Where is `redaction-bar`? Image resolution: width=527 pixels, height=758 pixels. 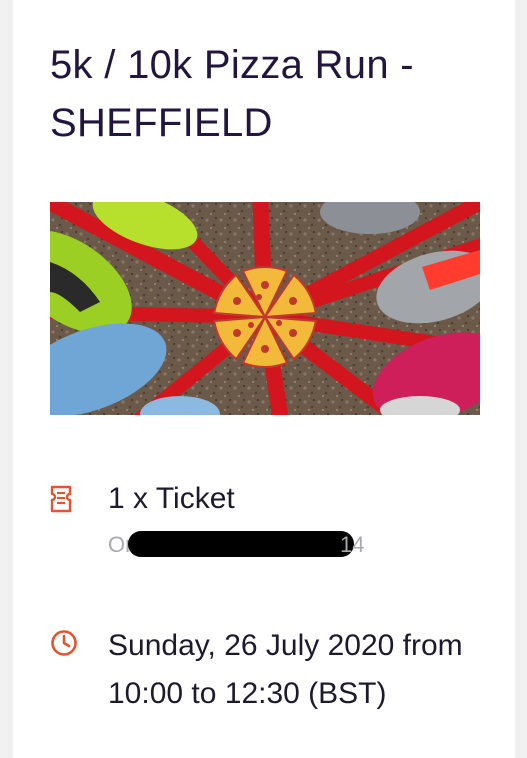
redaction-bar is located at coordinates (241, 544).